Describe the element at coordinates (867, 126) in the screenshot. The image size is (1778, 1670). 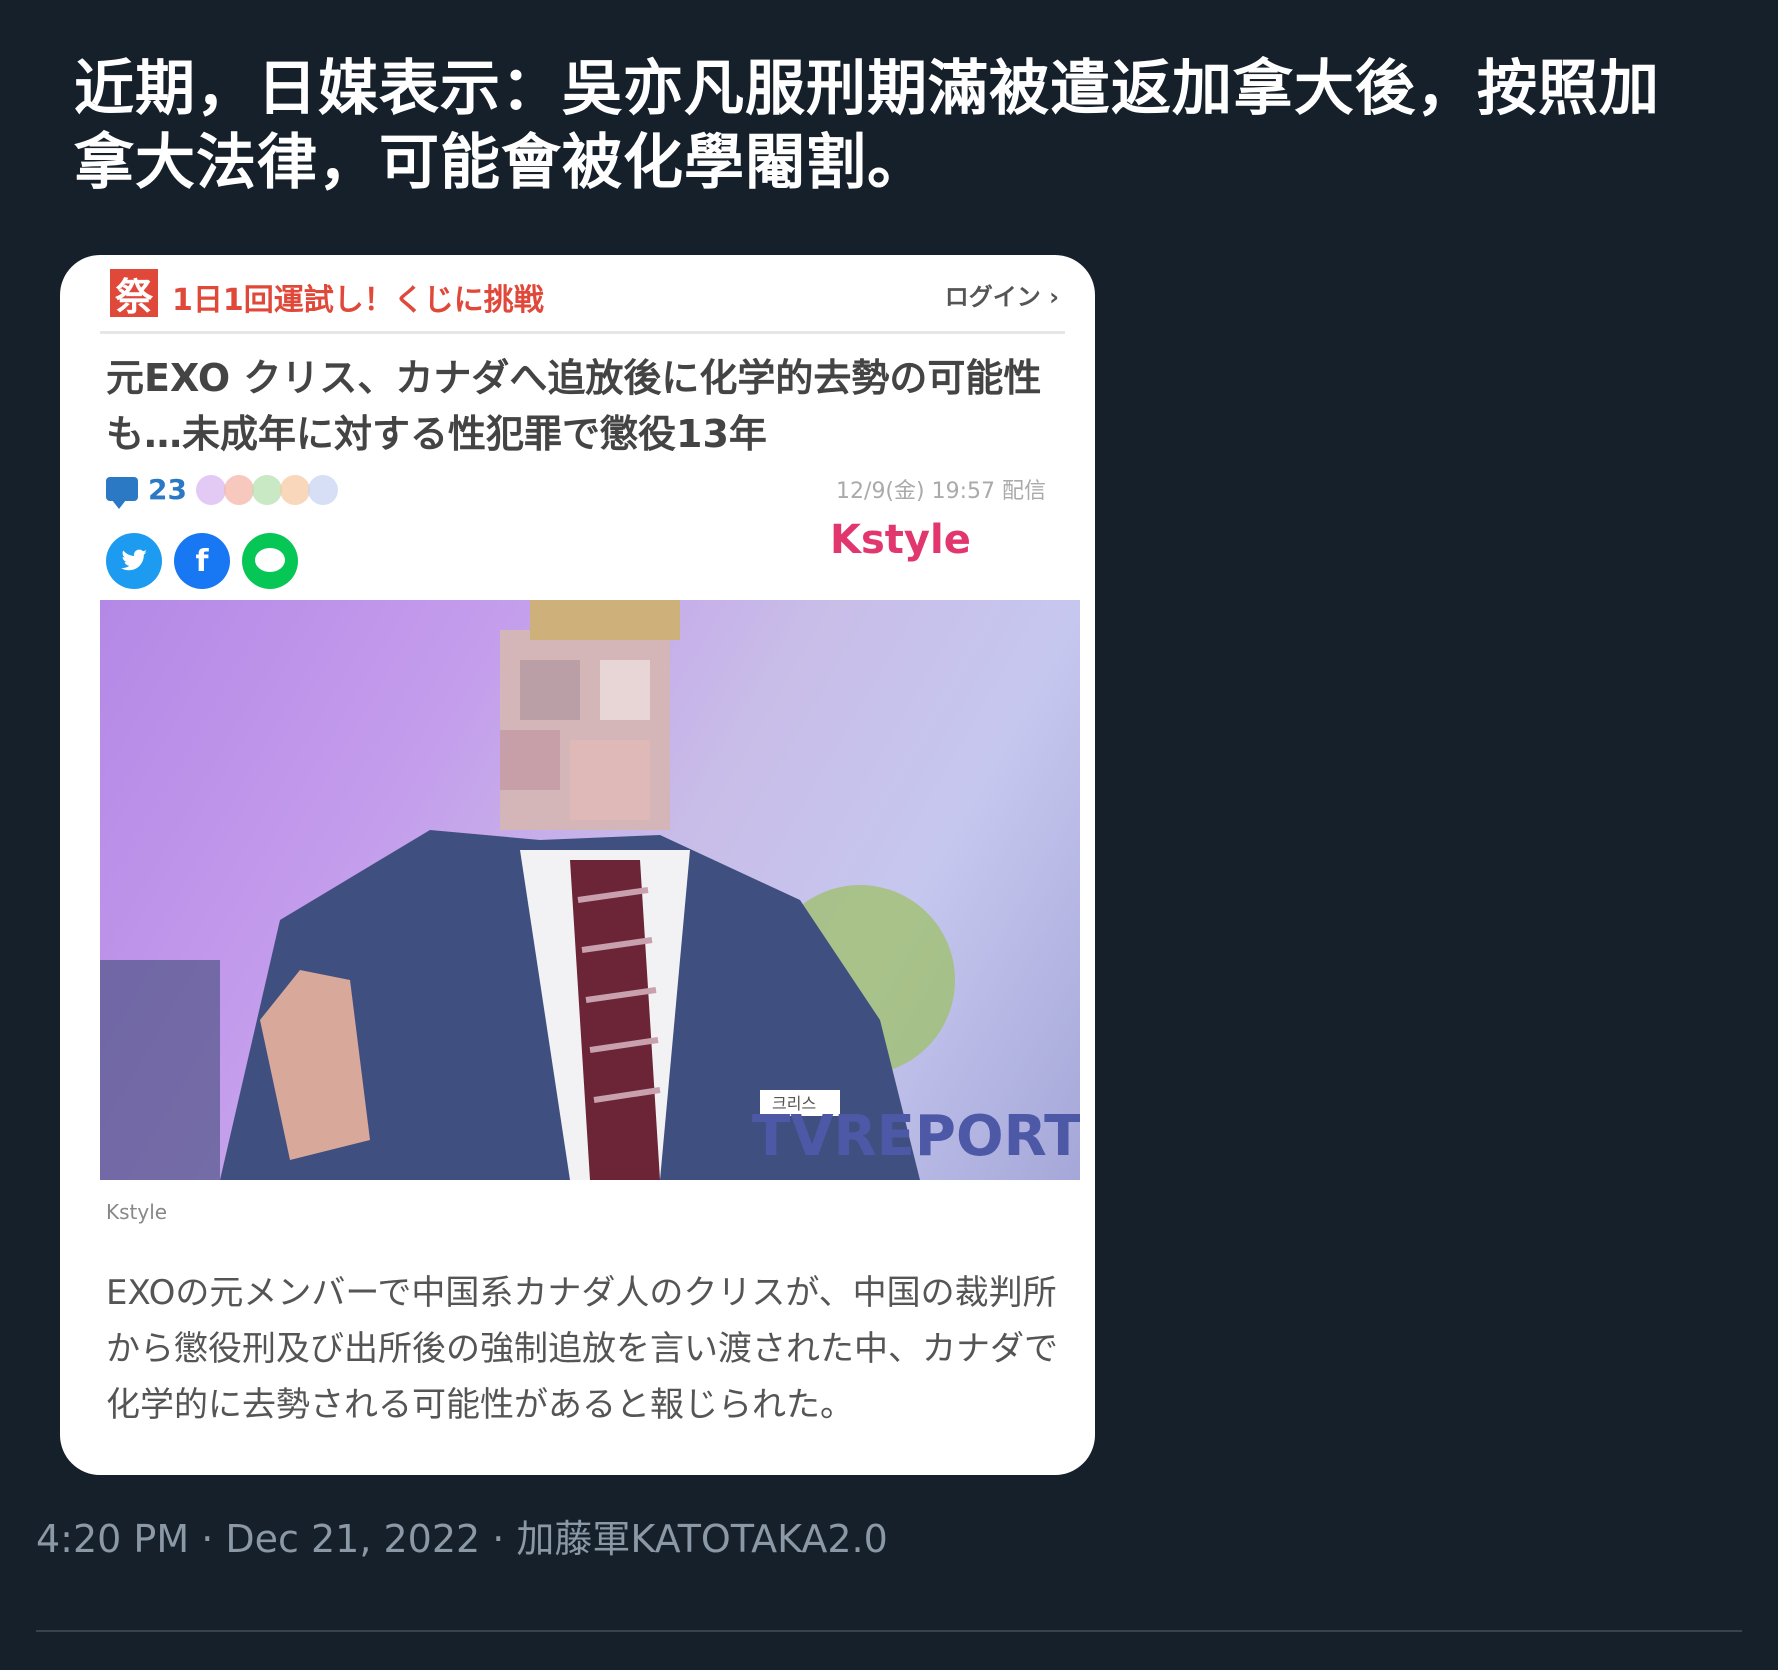
I see `tweet-text: 近期，日媒表示：吳亦凡服刑期滿被遣返加拿大後，按照加拿大法律，可能會被化學閹割。` at that location.